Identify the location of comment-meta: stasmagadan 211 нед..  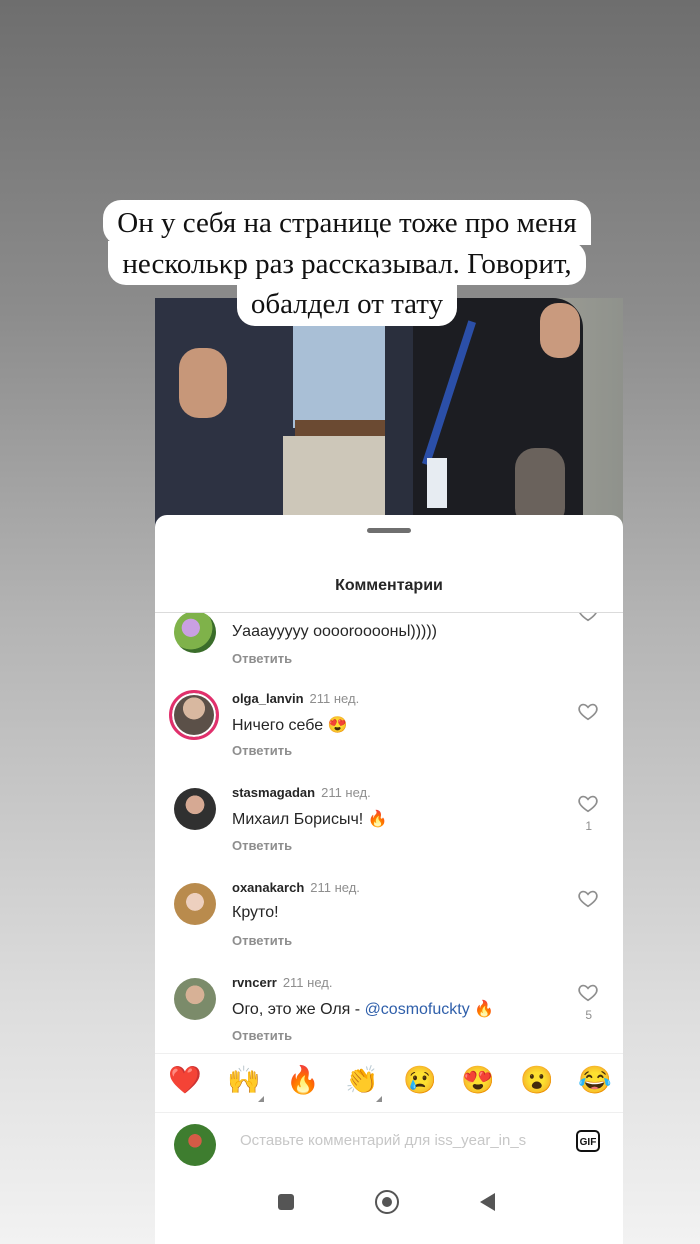
(301, 792).